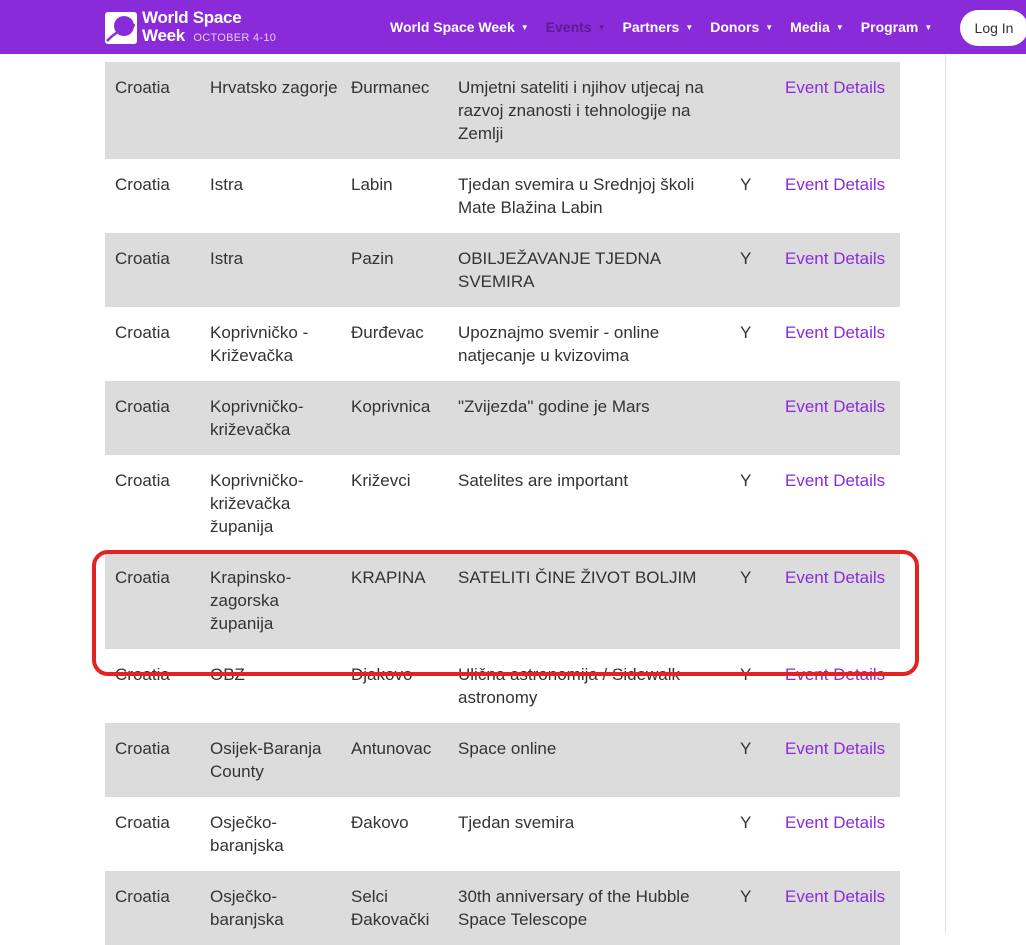 This screenshot has width=1026, height=945. What do you see at coordinates (889, 27) in the screenshot?
I see `nav-label: Program` at bounding box center [889, 27].